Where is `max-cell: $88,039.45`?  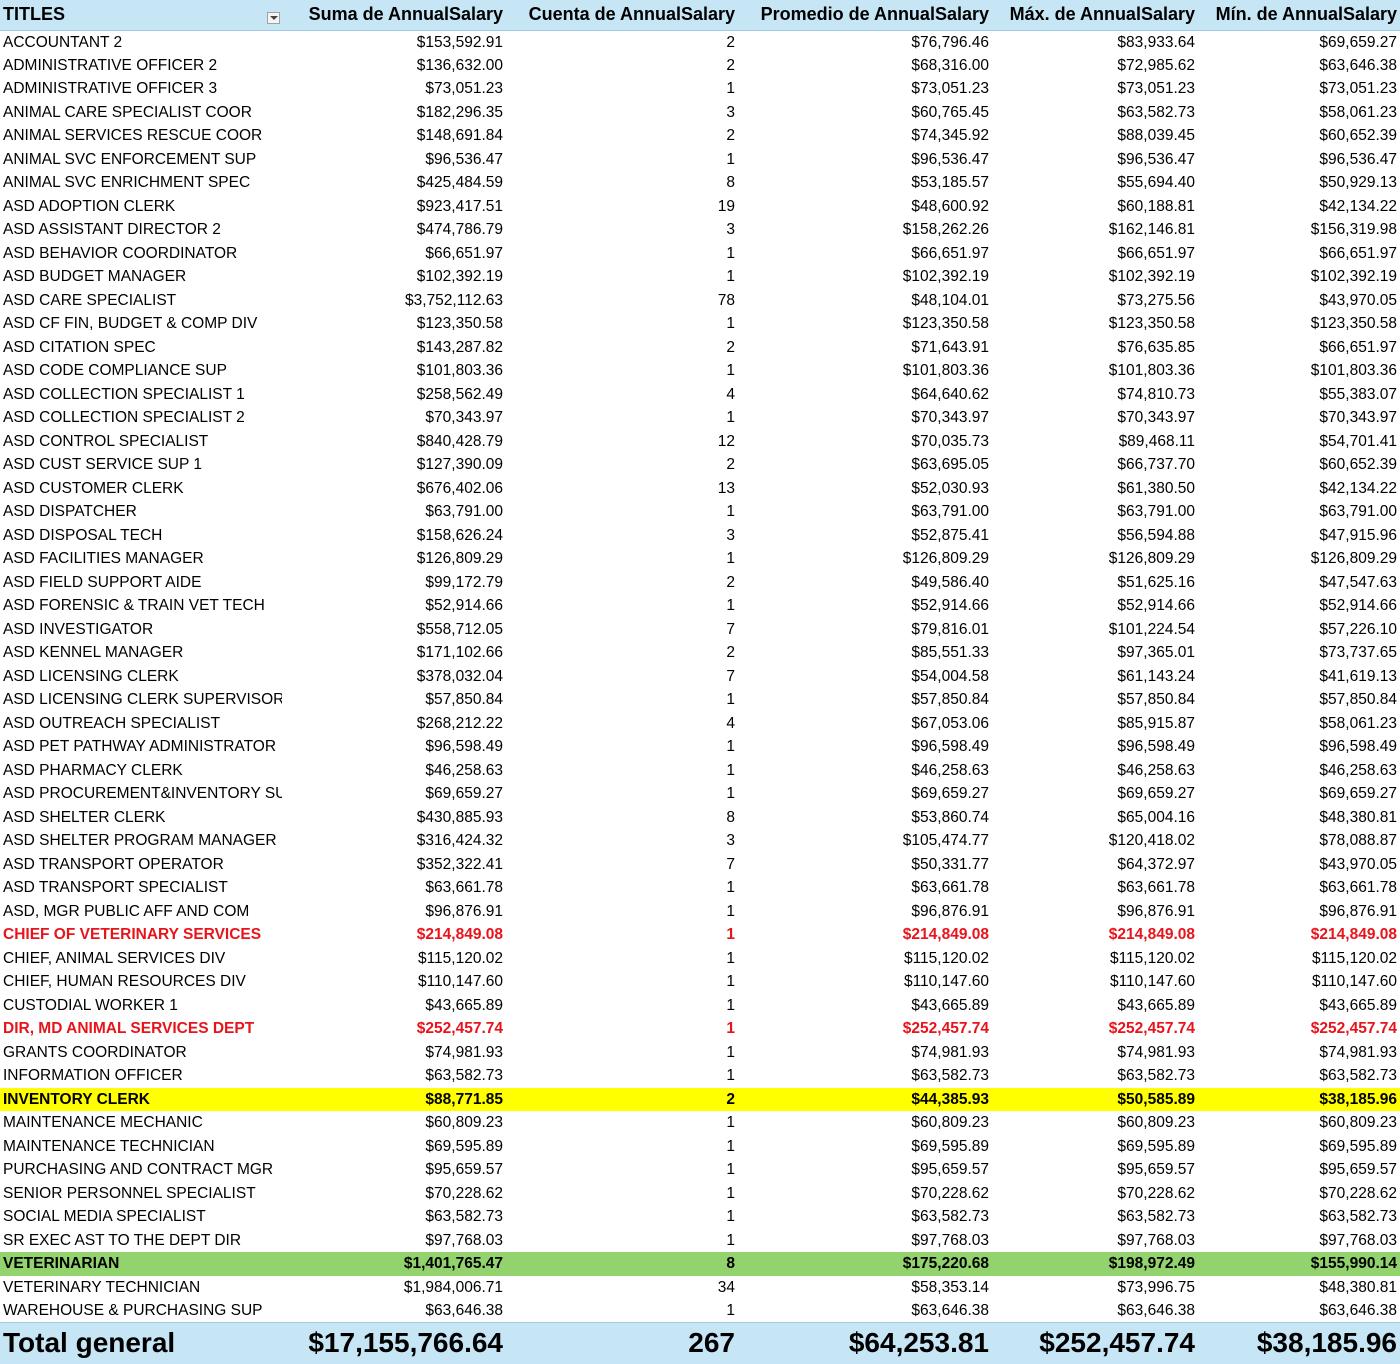
max-cell: $88,039.45 is located at coordinates (1095, 136).